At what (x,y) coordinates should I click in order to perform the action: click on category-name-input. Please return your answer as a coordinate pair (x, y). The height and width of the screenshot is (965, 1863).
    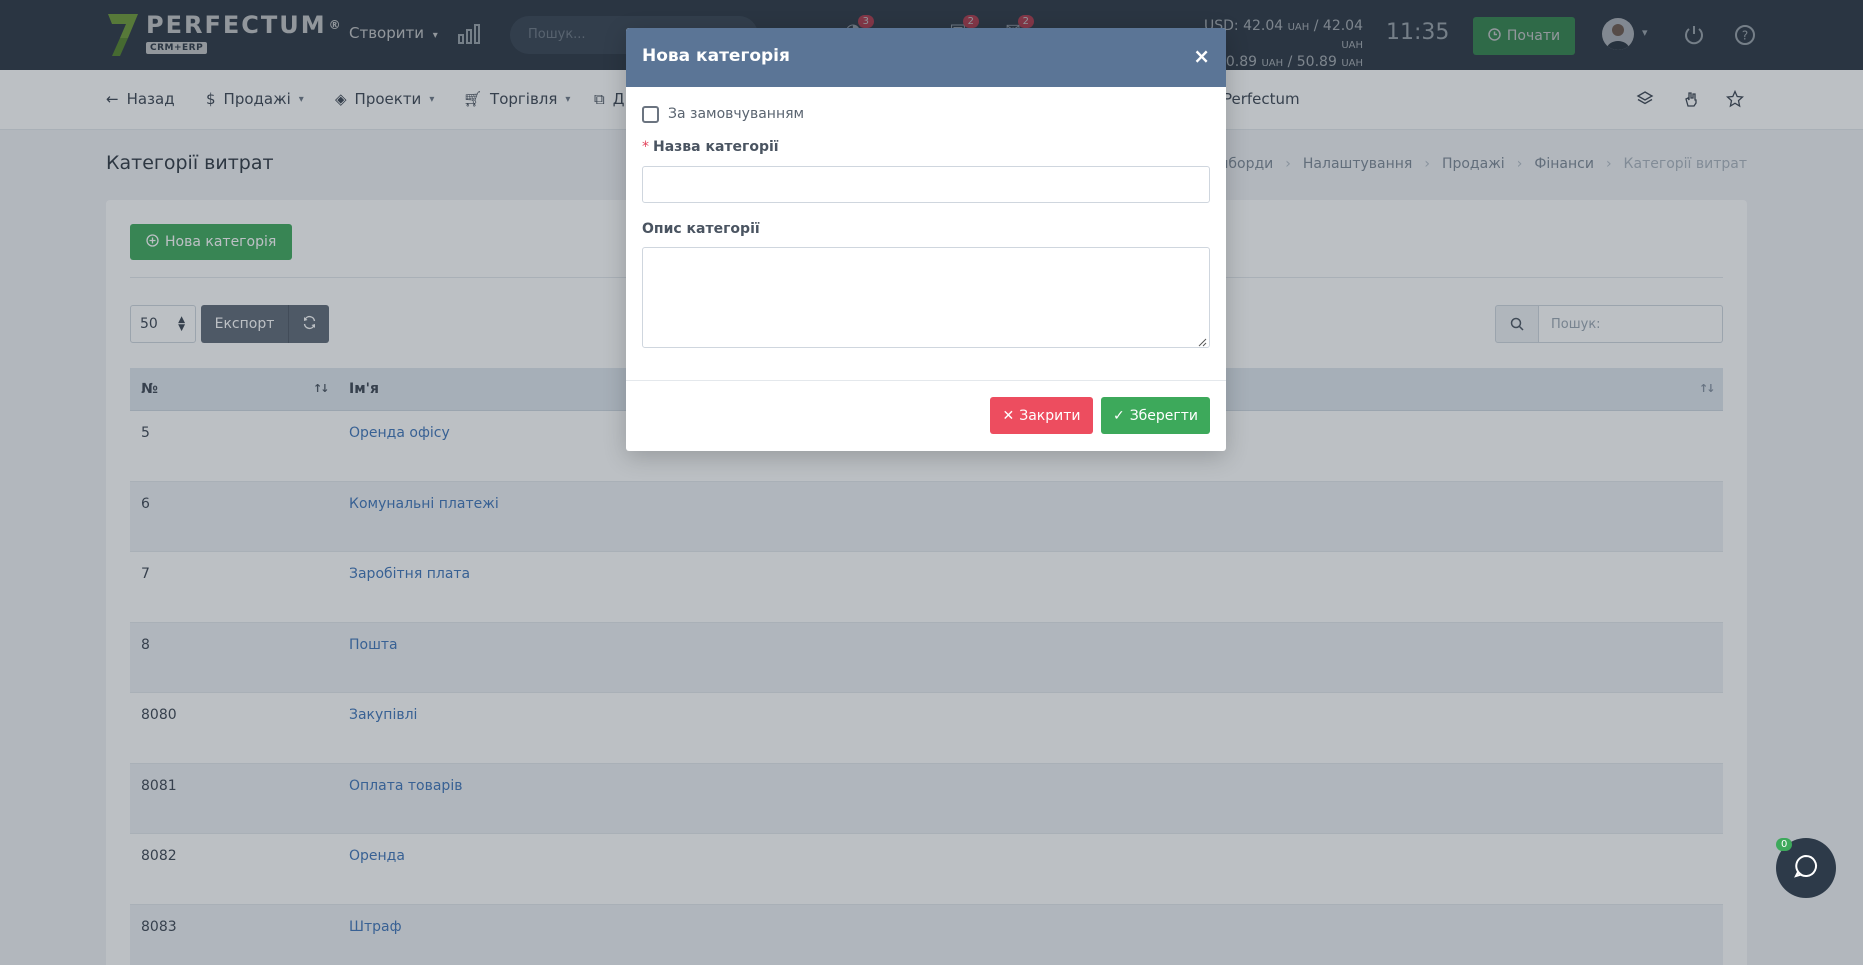
    Looking at the image, I should click on (926, 184).